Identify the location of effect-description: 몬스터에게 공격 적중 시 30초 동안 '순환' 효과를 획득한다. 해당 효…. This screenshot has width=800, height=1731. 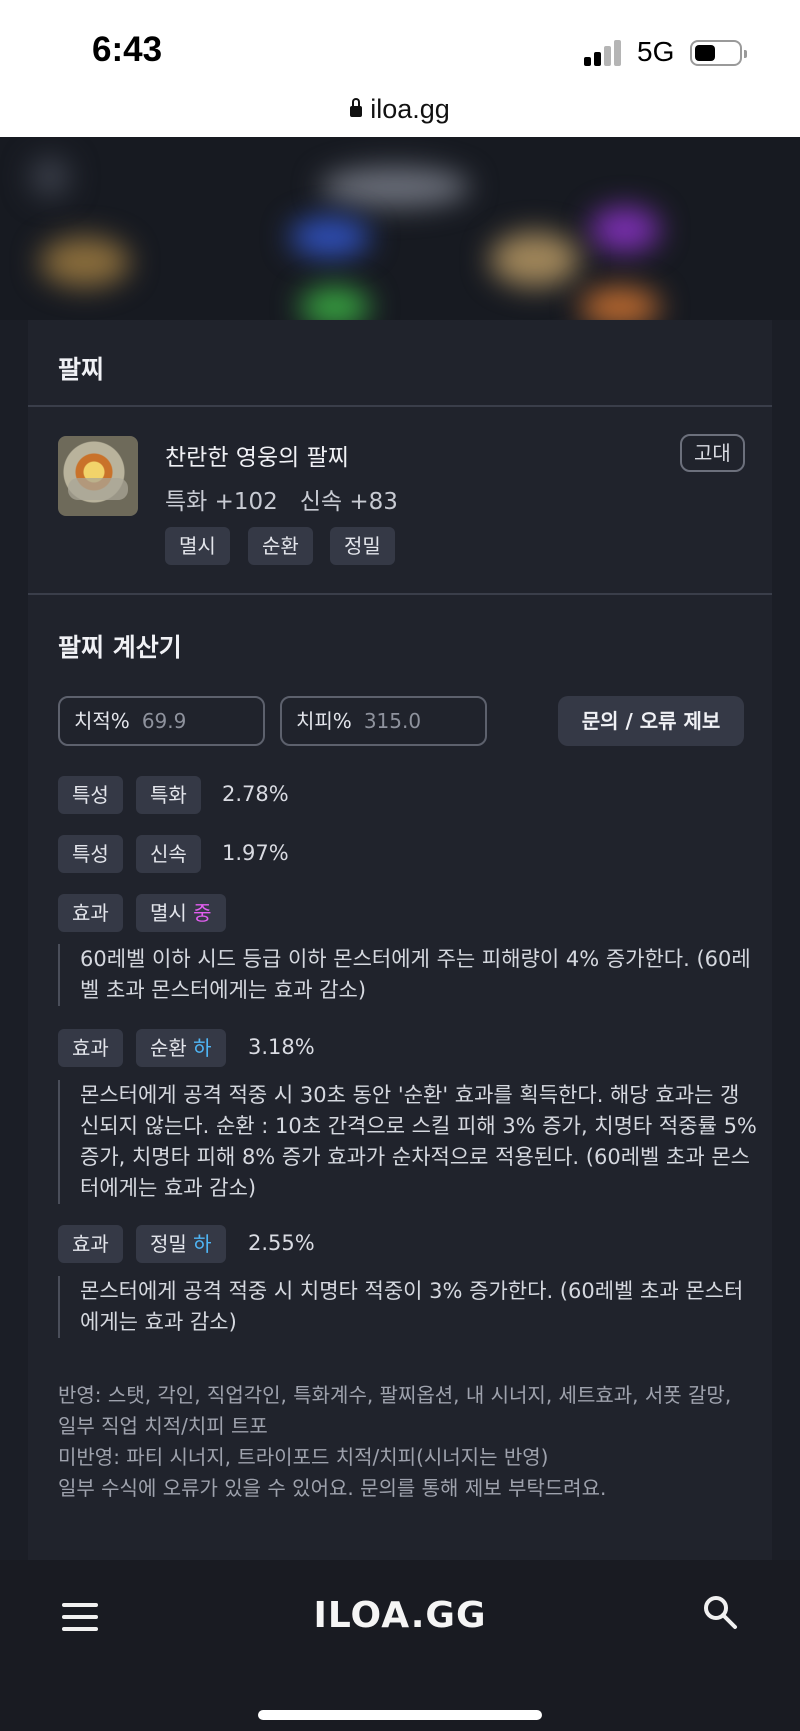
(408, 1142).